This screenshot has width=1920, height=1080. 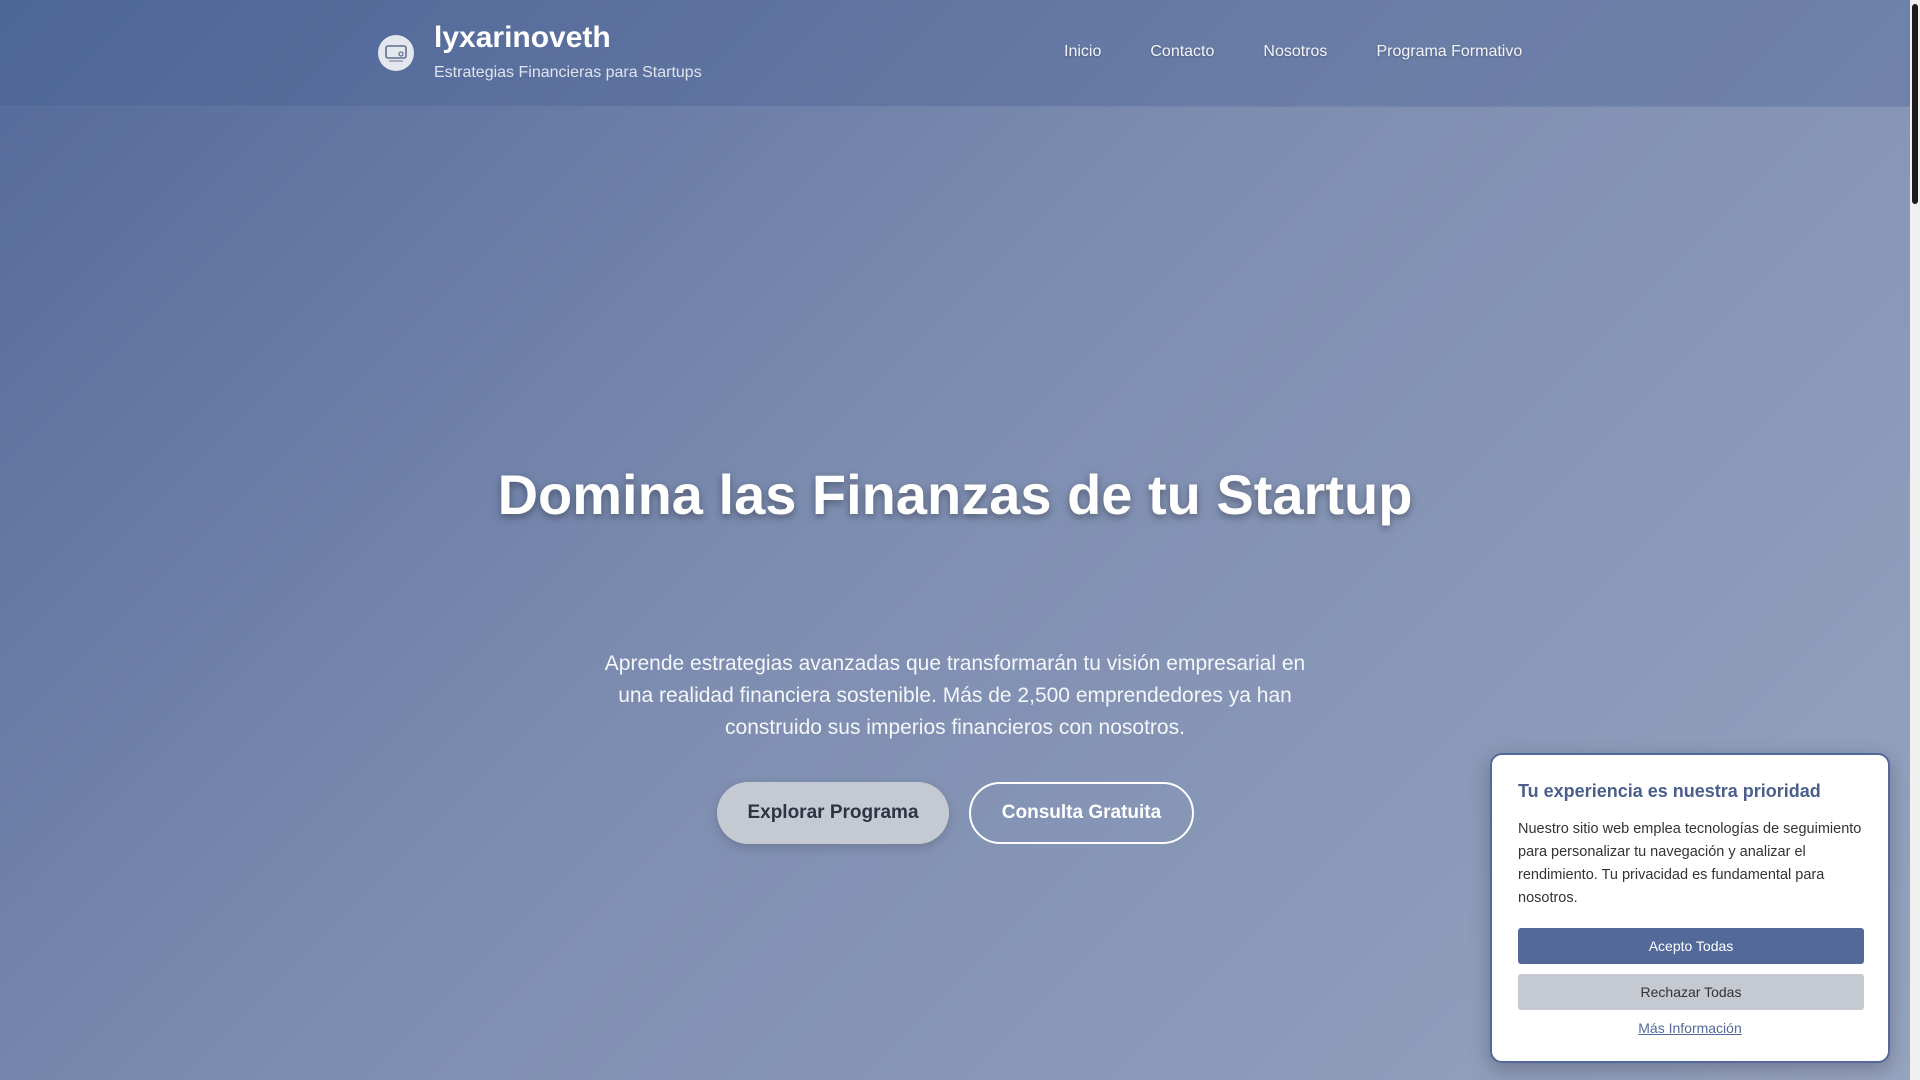 I want to click on brand-tagline: Estrategias Financieras para Startups, so click(x=568, y=72).